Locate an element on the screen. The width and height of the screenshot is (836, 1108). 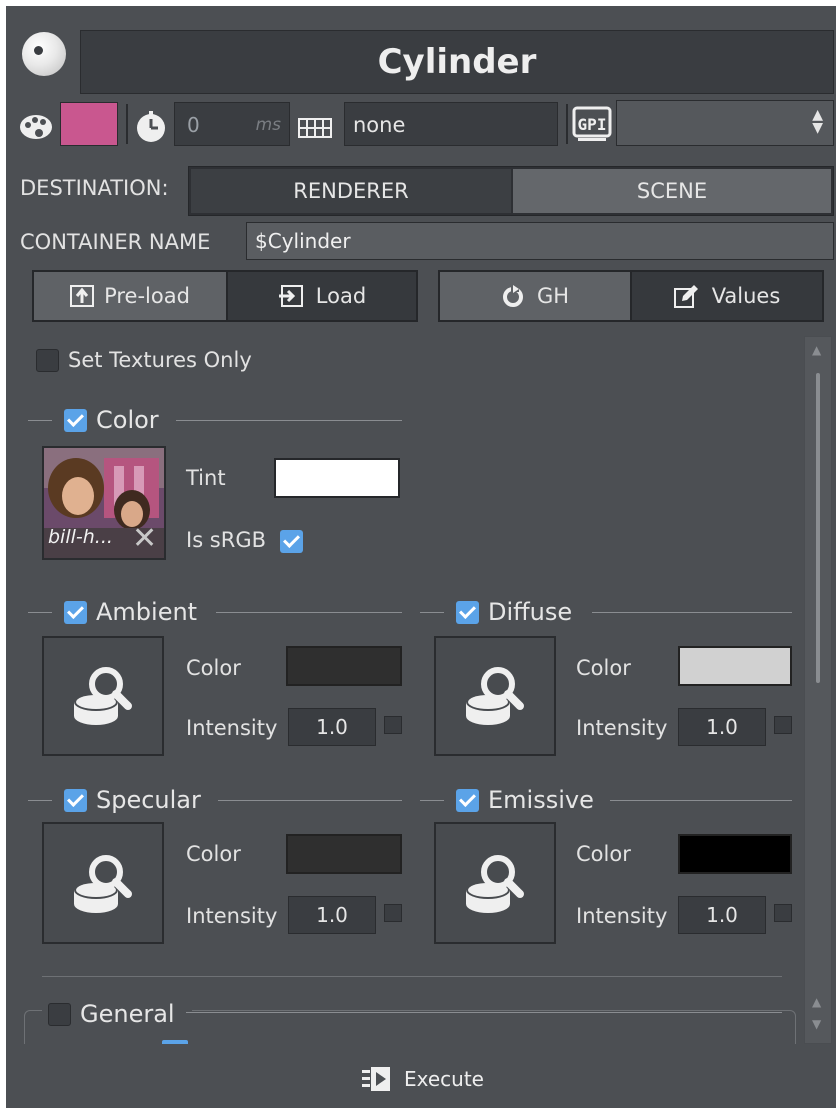
load-buttons-group: Pre-load Load is located at coordinates (225, 296).